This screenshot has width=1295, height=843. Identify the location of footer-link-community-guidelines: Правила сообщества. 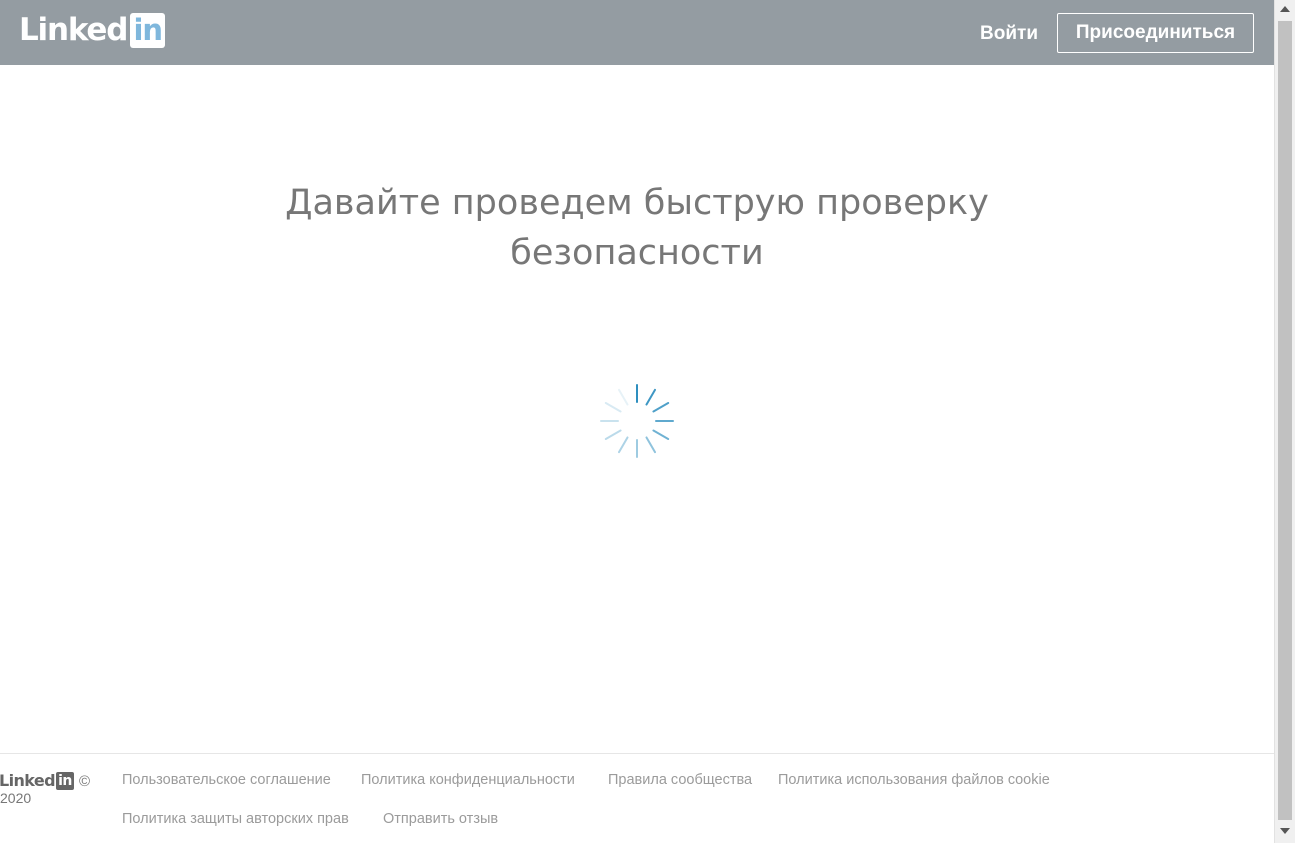
(680, 780).